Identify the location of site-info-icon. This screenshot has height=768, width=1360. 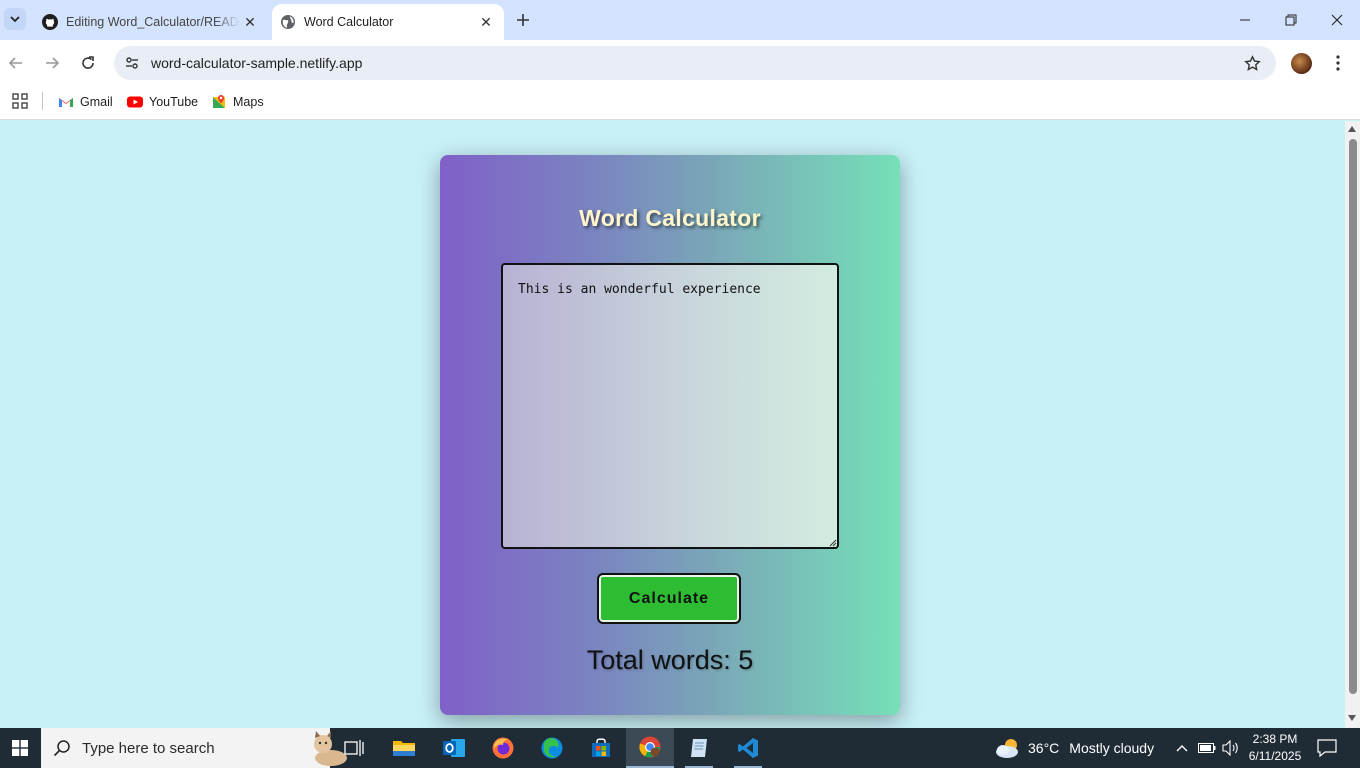
(132, 63).